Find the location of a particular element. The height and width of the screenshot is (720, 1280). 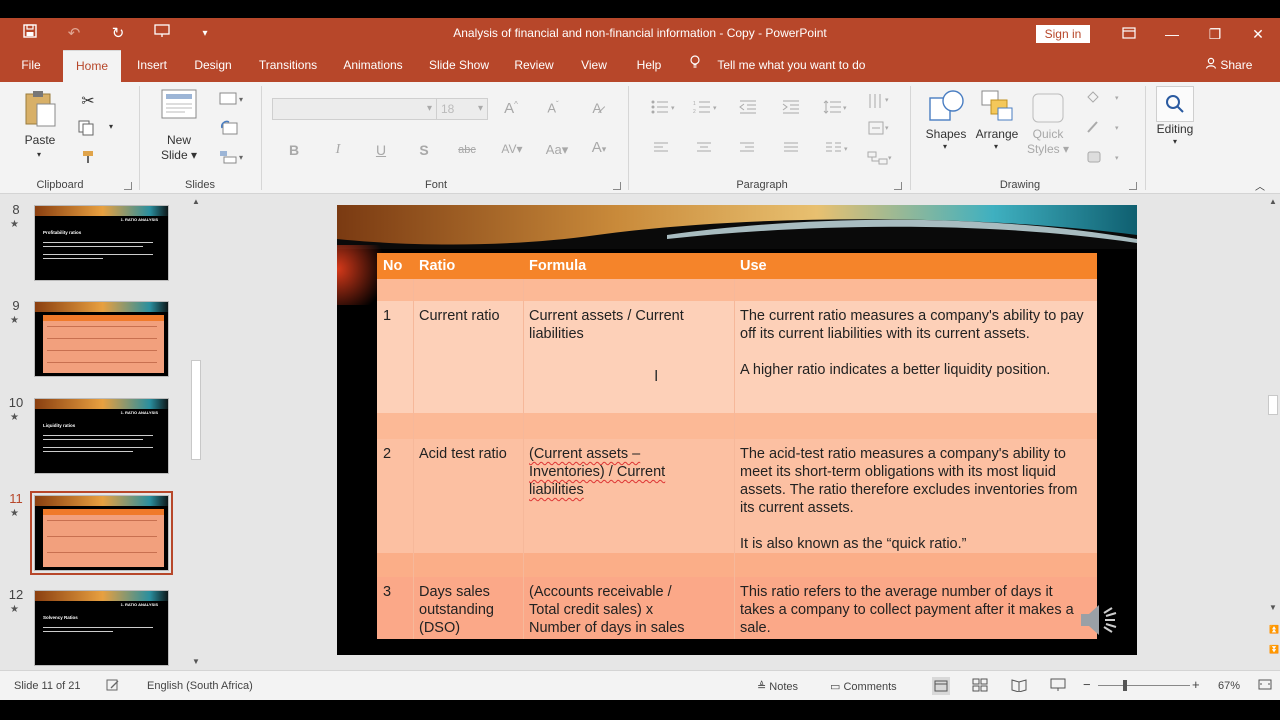

zoom-in-icon: + is located at coordinates (1196, 684).